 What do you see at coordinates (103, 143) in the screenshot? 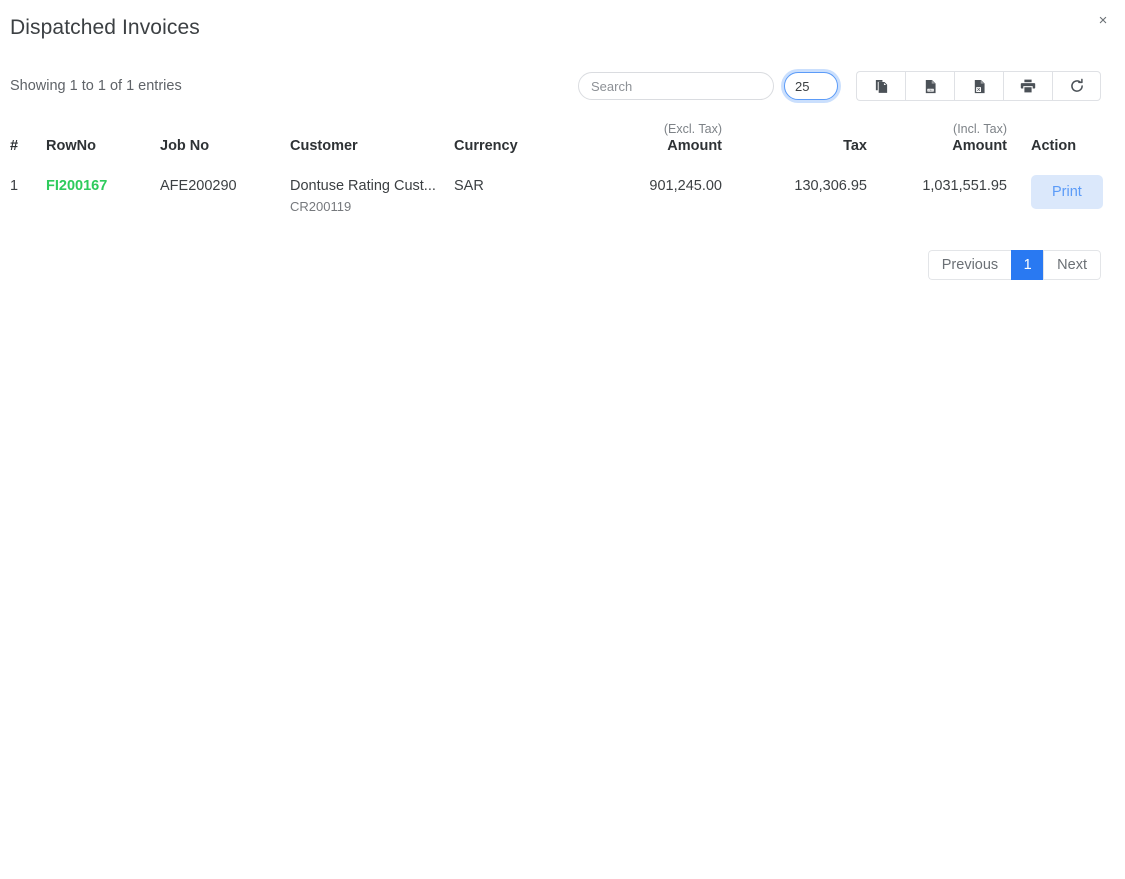
I see `column-header-rowno: RowNo` at bounding box center [103, 143].